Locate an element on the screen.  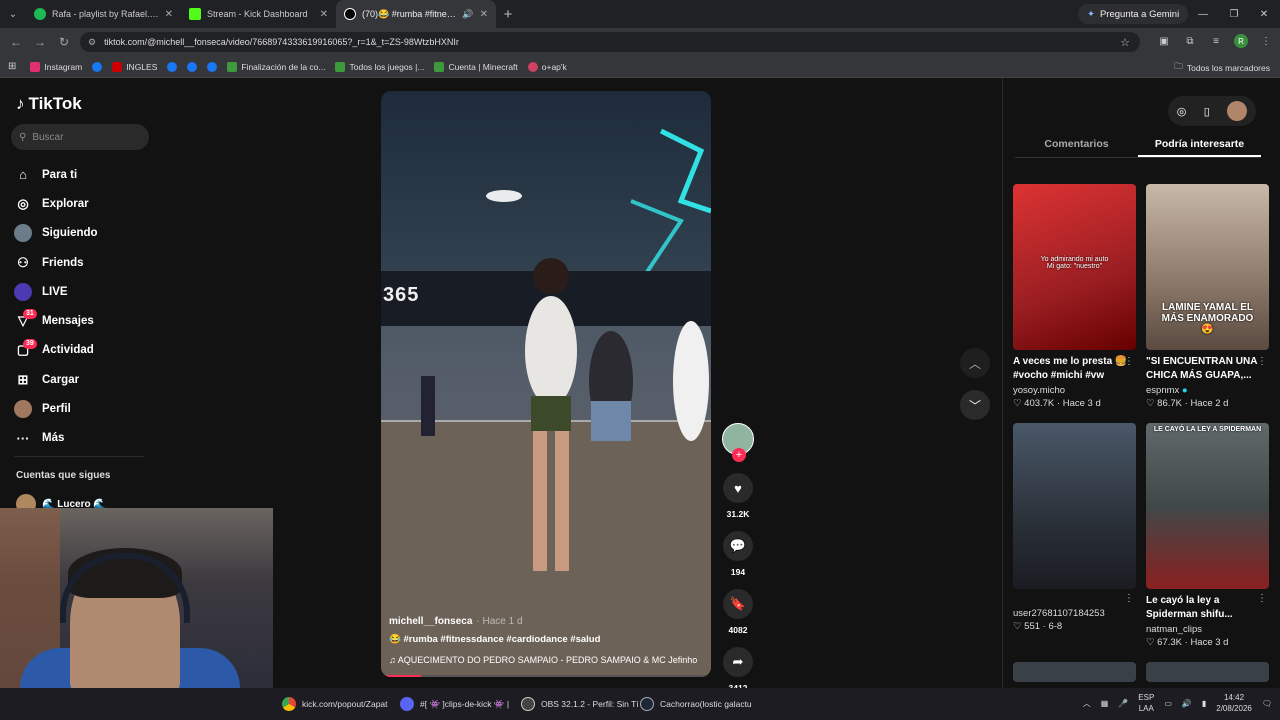
clock: 14:42 2/08/2026 is located at coordinates (1234, 703).